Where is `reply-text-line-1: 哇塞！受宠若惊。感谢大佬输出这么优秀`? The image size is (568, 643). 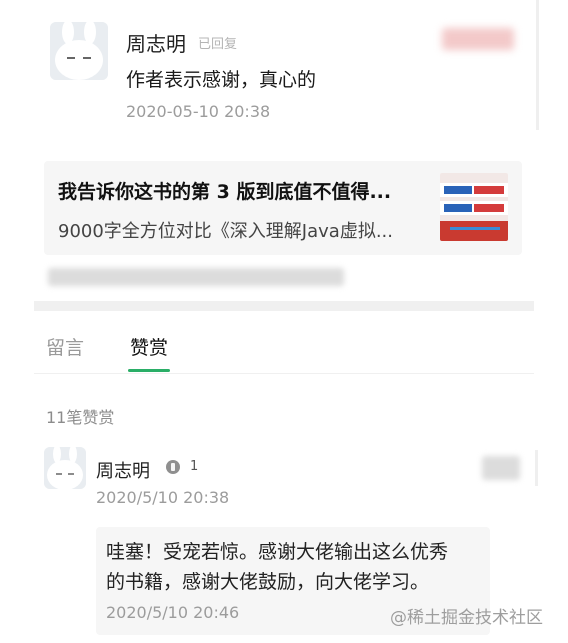 reply-text-line-1: 哇塞！受宠若惊。感谢大佬输出这么优秀 is located at coordinates (277, 552).